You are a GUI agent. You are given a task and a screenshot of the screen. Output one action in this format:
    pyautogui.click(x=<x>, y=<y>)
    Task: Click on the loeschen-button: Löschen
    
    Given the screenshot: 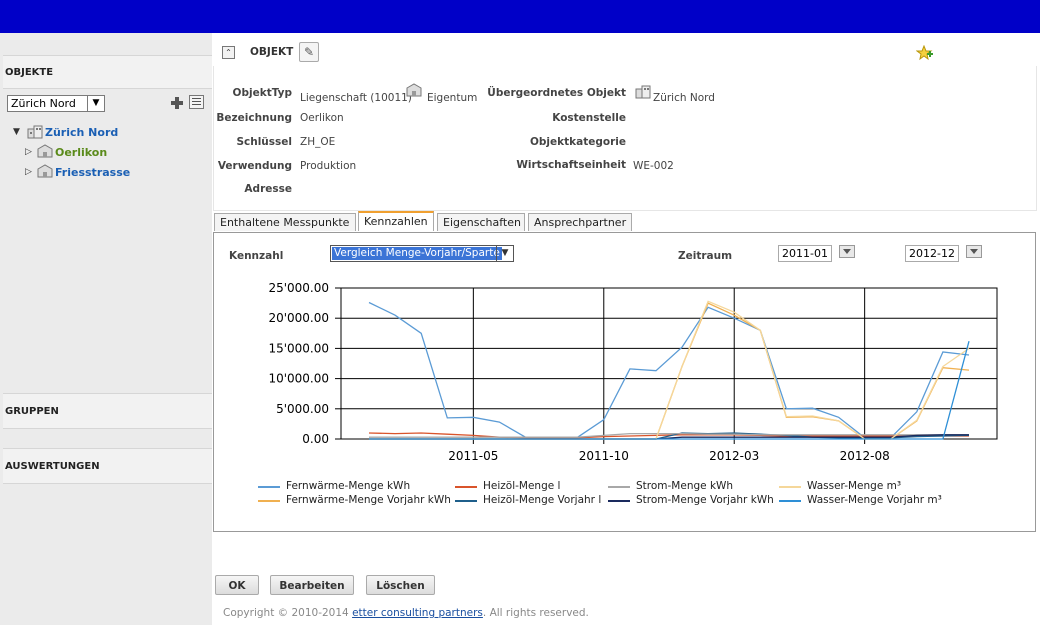 What is the action you would take?
    pyautogui.click(x=400, y=585)
    